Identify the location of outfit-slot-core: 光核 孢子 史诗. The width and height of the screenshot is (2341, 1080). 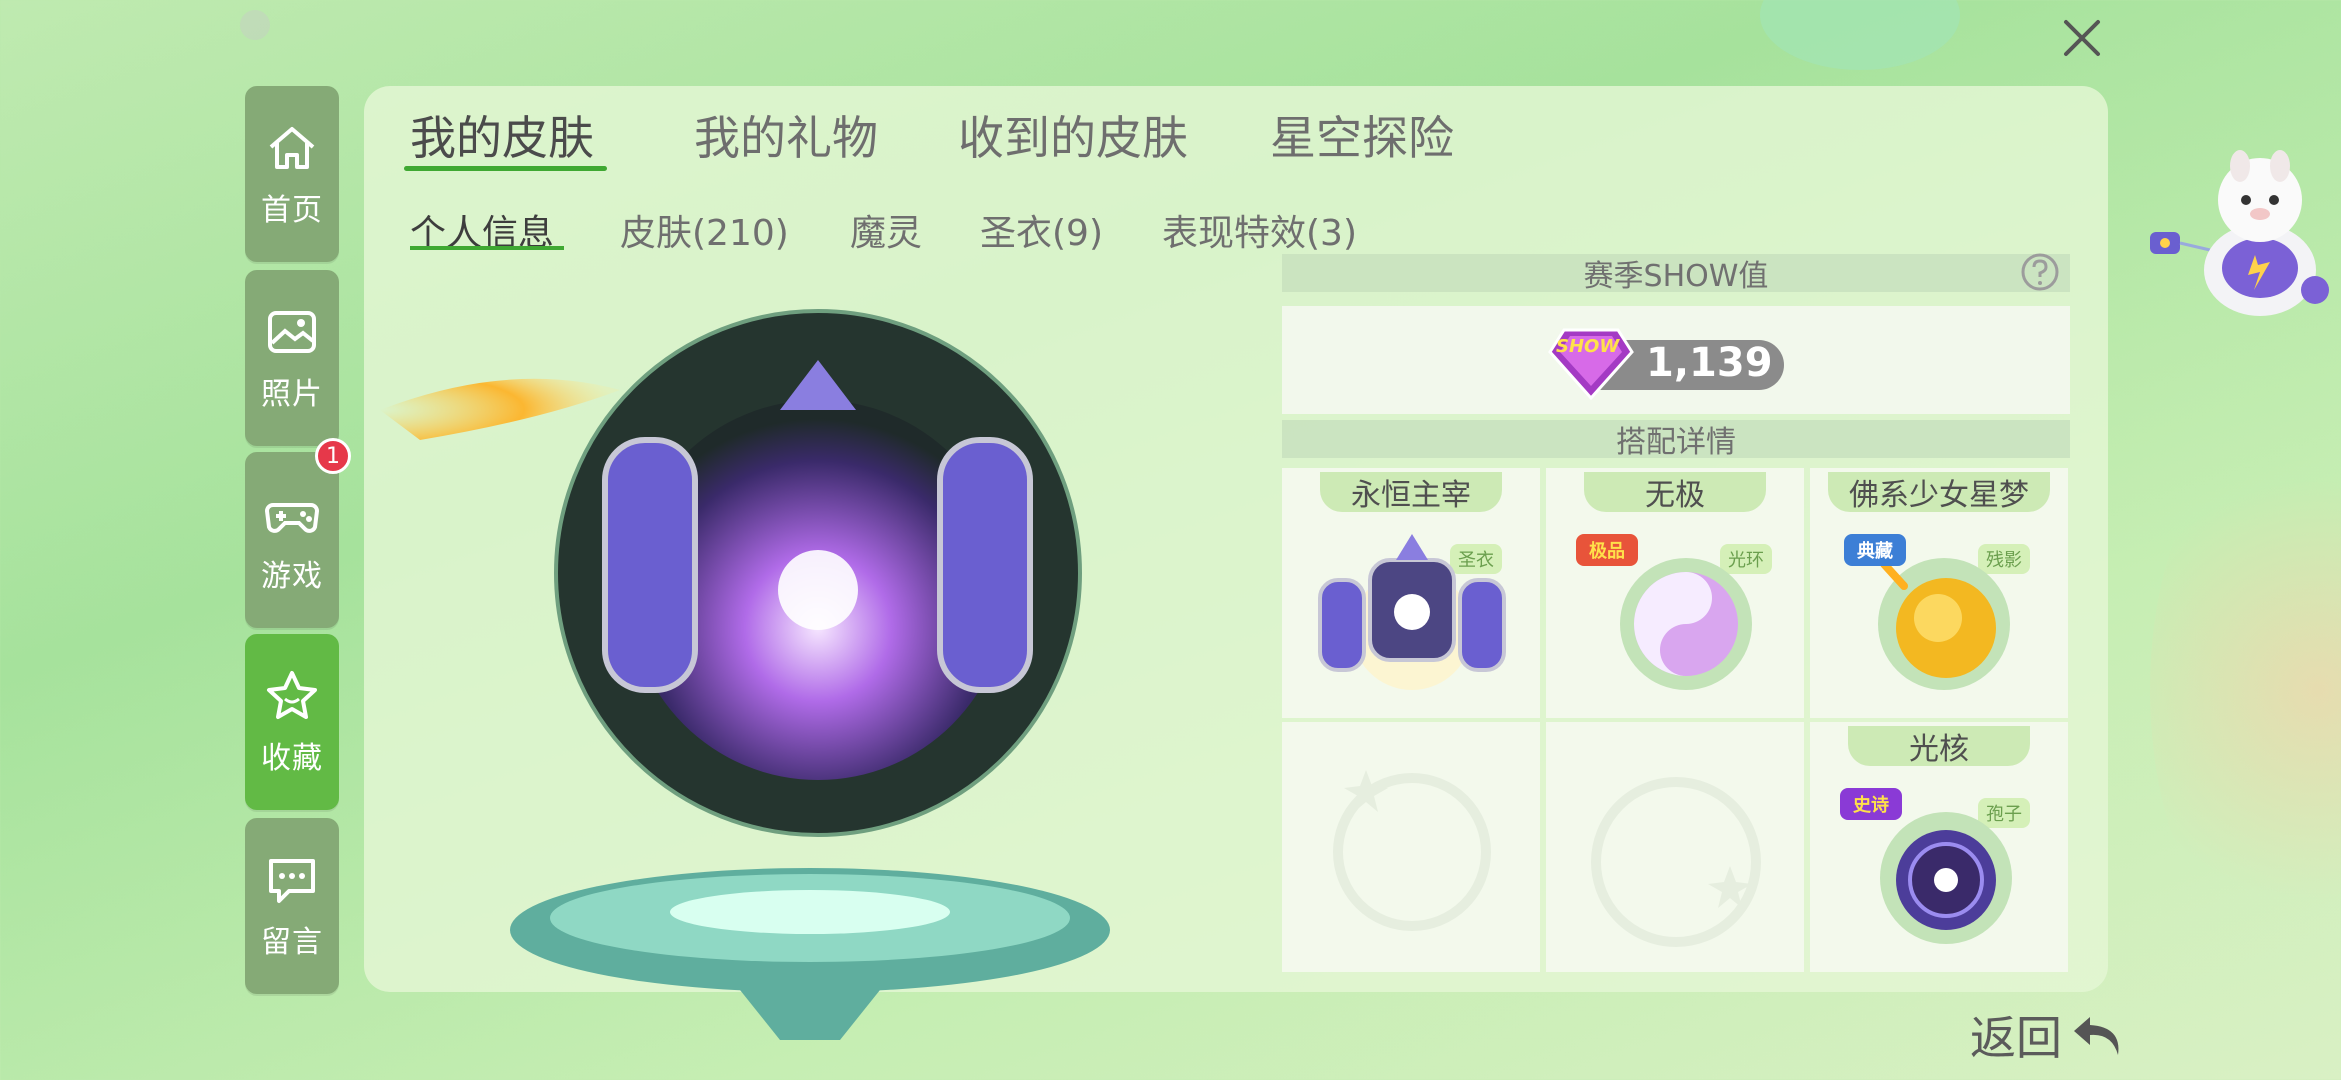
(1939, 847).